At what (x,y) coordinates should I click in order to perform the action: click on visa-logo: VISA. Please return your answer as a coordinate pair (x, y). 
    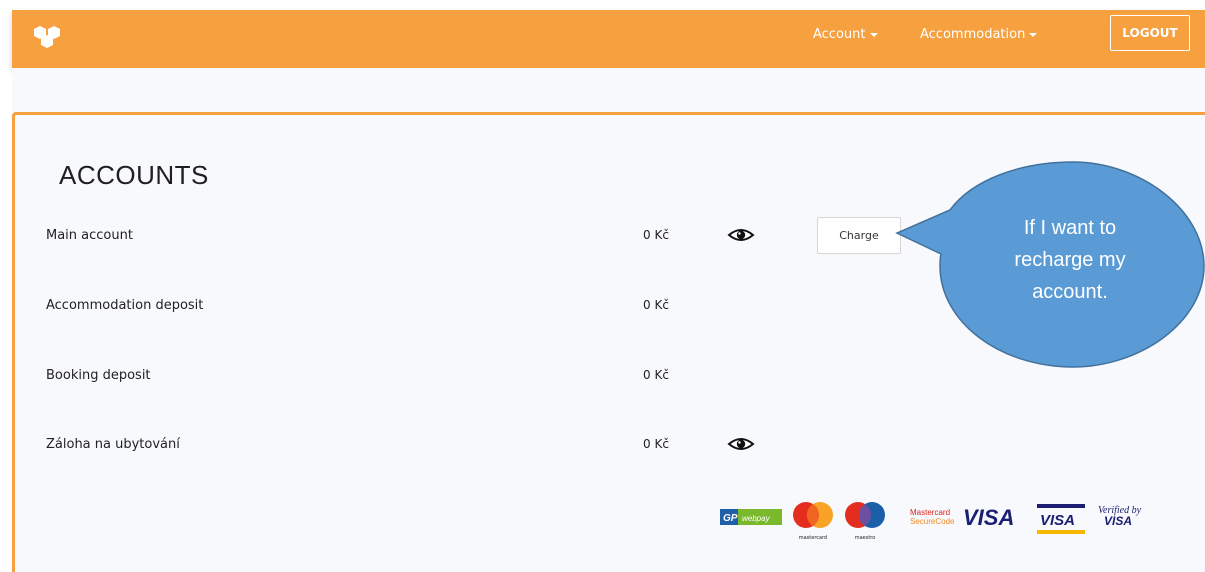
    Looking at the image, I should click on (988, 517).